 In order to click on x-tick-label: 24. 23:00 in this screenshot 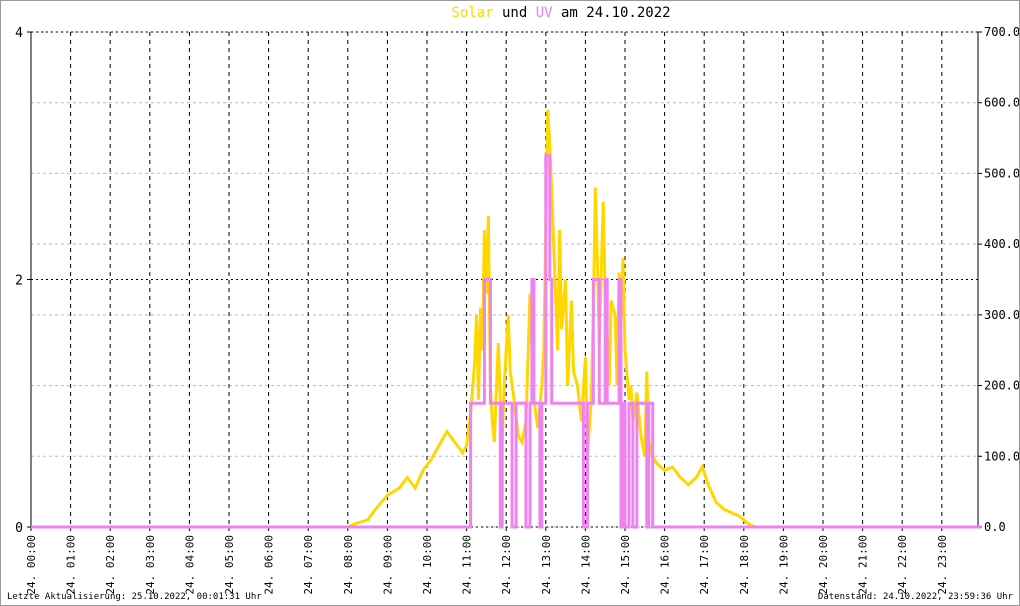, I will do `click(942, 565)`.